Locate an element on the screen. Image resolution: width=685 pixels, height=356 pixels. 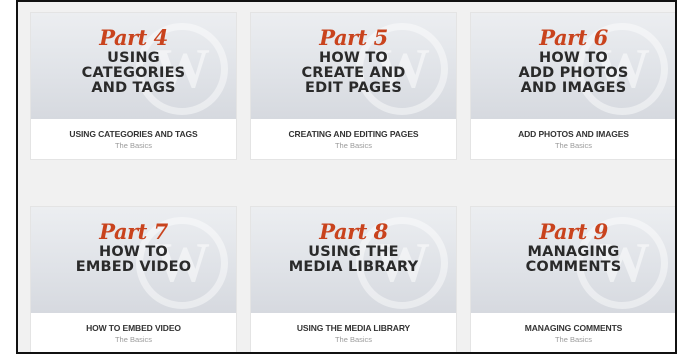
thumbnail-headline: HOW TO CREATE AND EDIT PAGES is located at coordinates (353, 73).